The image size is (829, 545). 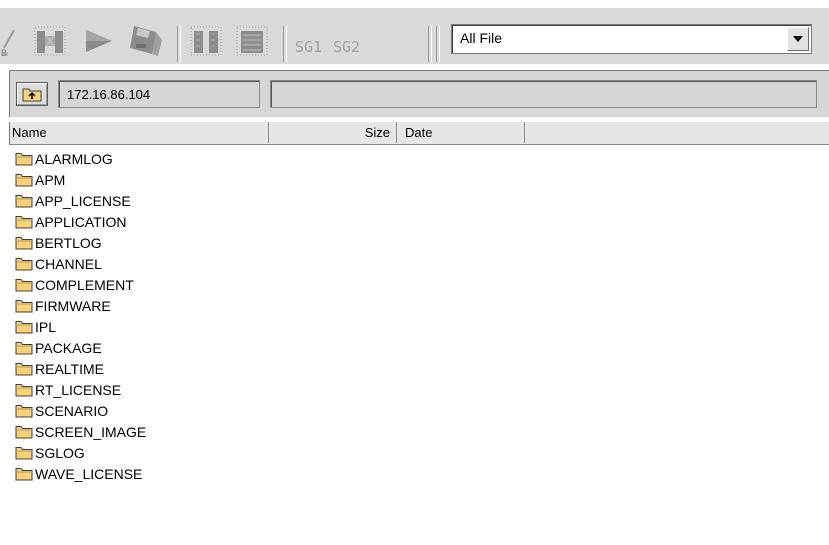 I want to click on list-item: APPLICATION, so click(x=71, y=221).